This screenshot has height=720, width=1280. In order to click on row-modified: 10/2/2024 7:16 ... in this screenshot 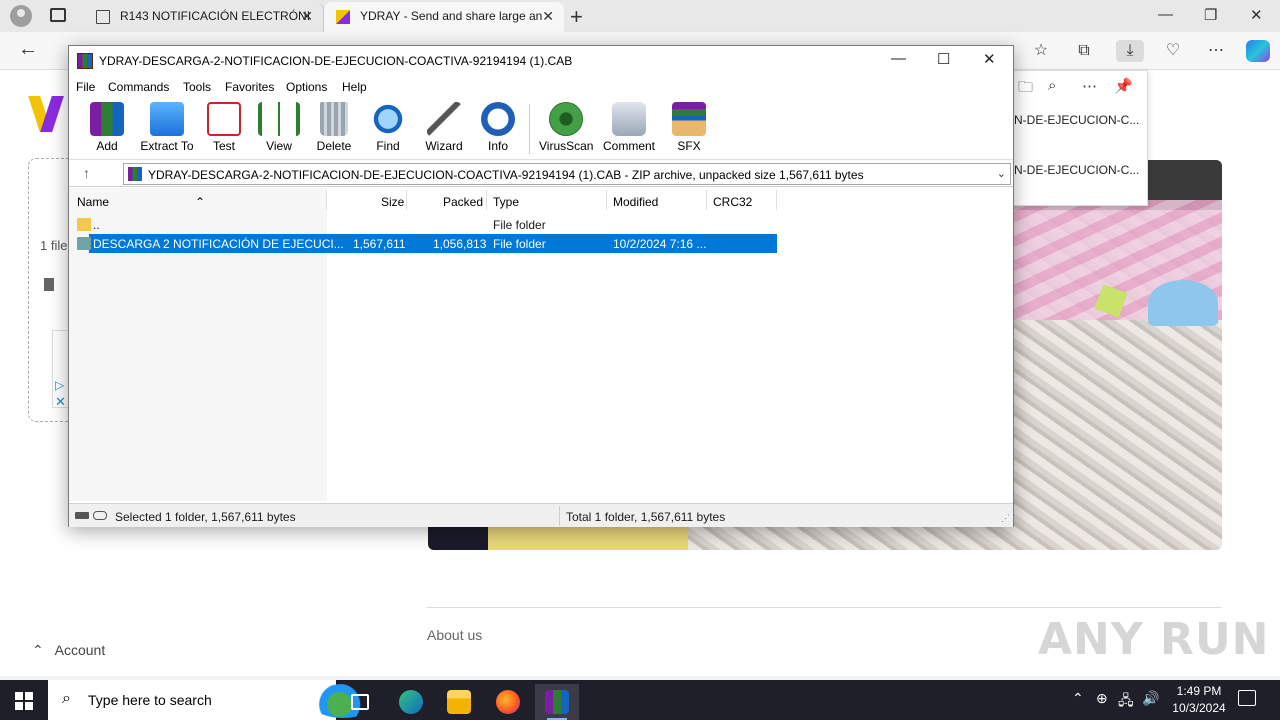, I will do `click(660, 244)`.